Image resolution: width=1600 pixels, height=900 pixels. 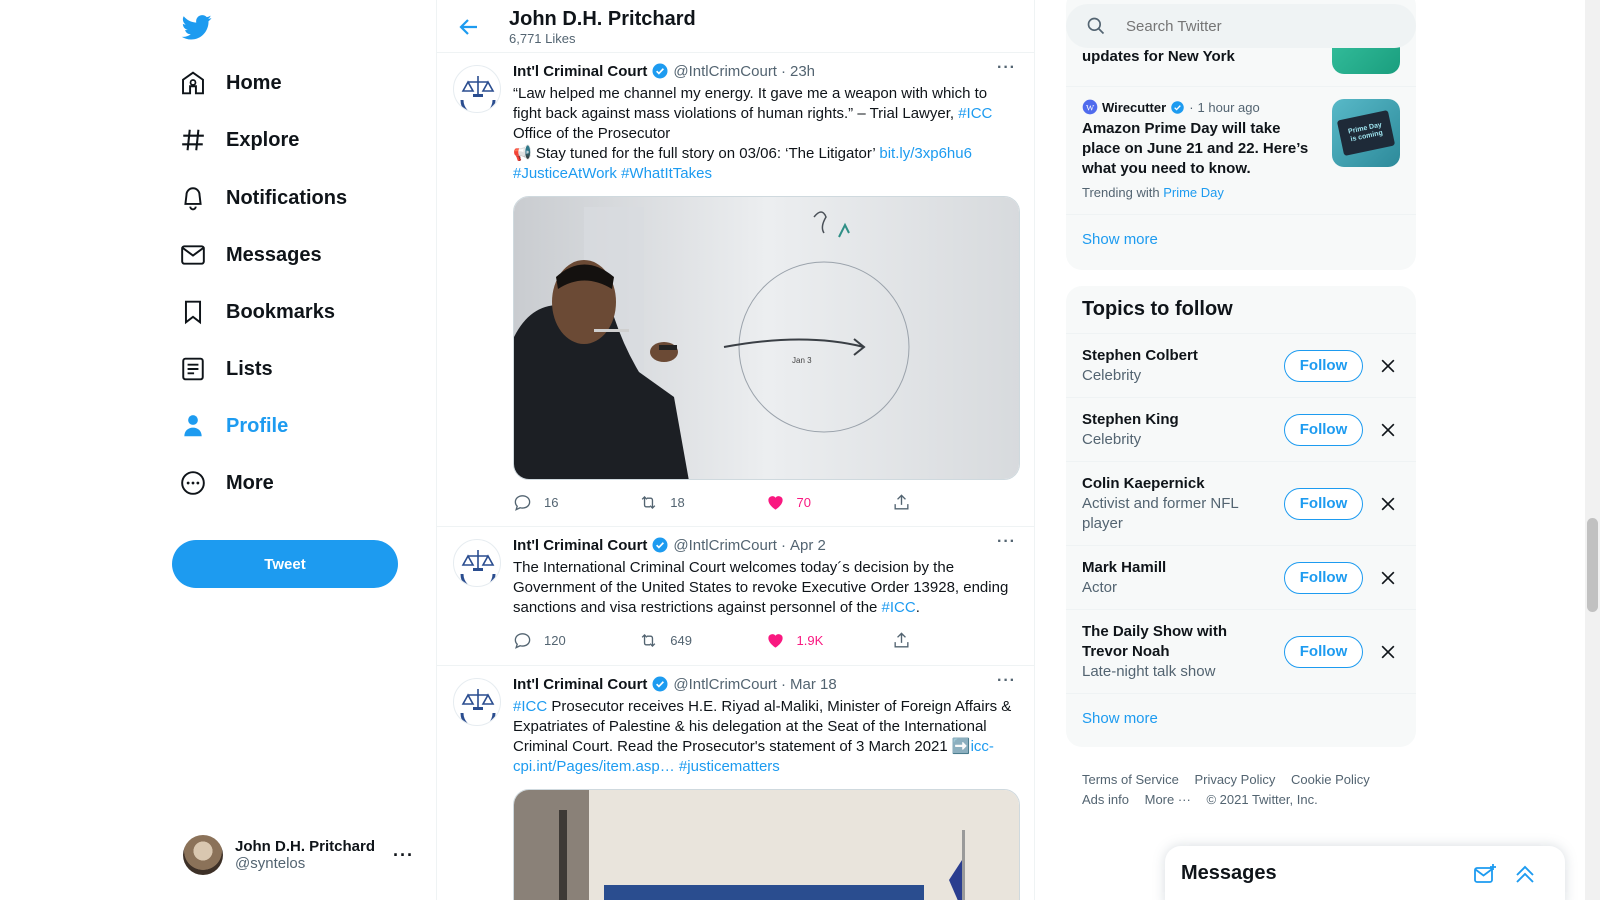 What do you see at coordinates (810, 640) in the screenshot?
I see `like-count: 1.9K` at bounding box center [810, 640].